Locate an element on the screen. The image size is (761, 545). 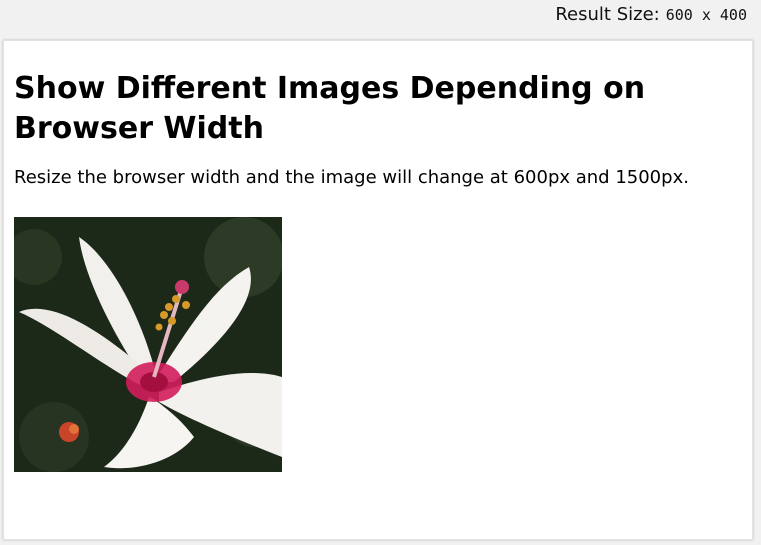
result-size-bar: Result Size: 600 x 400 is located at coordinates (380, 19).